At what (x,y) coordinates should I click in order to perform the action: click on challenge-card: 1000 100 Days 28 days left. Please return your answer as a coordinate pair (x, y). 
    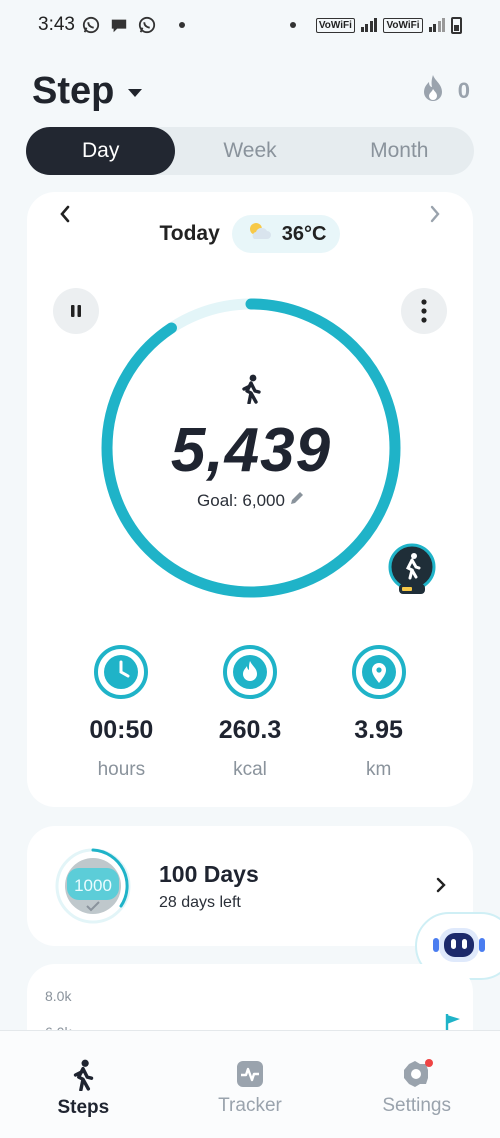
    Looking at the image, I should click on (250, 886).